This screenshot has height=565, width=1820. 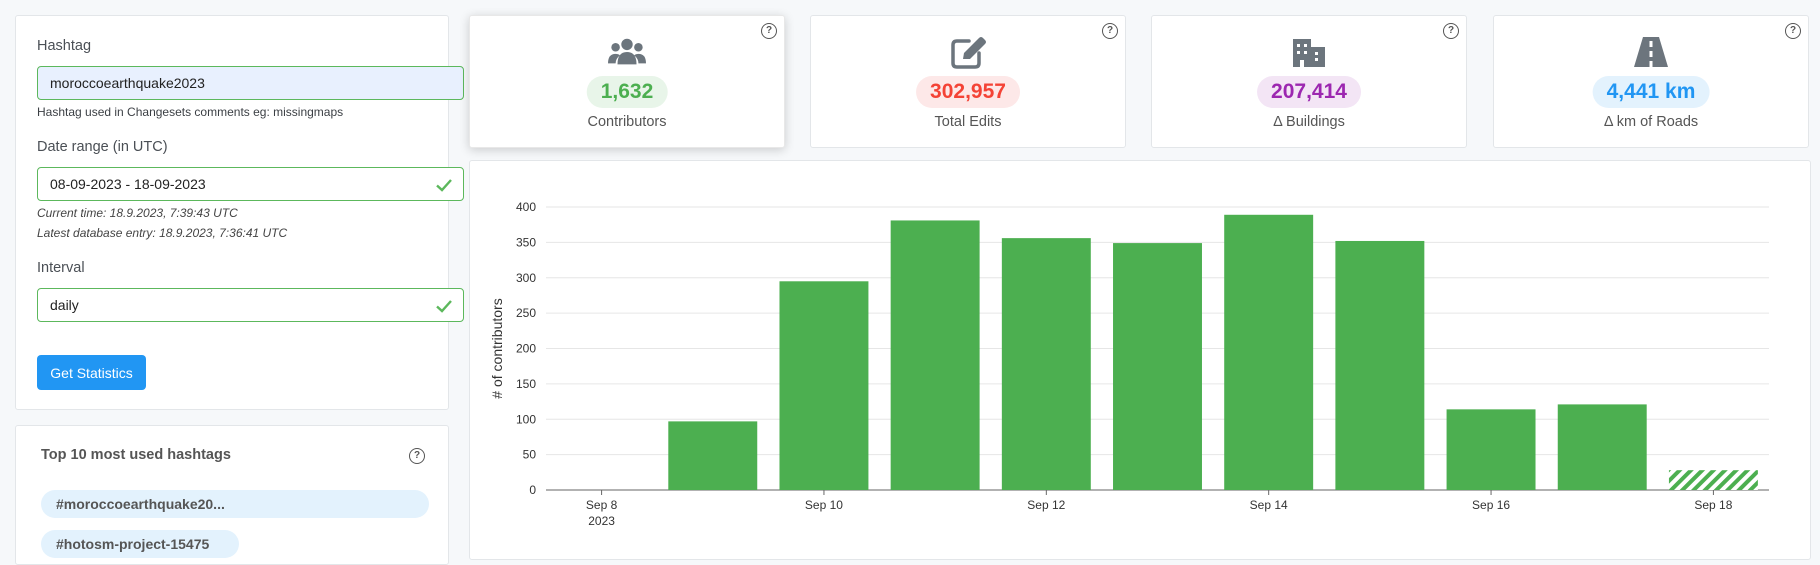 What do you see at coordinates (1491, 505) in the screenshot?
I see `x-tick-label: Sep 16` at bounding box center [1491, 505].